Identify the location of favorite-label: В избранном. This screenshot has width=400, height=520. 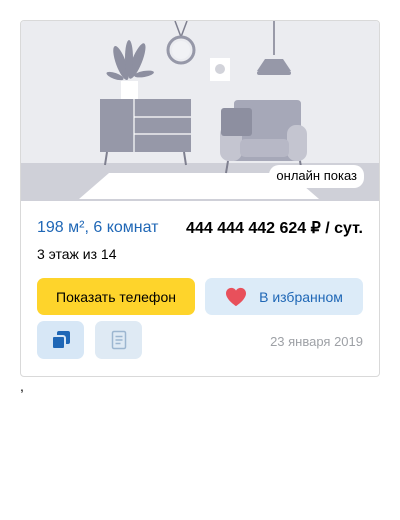
(301, 296).